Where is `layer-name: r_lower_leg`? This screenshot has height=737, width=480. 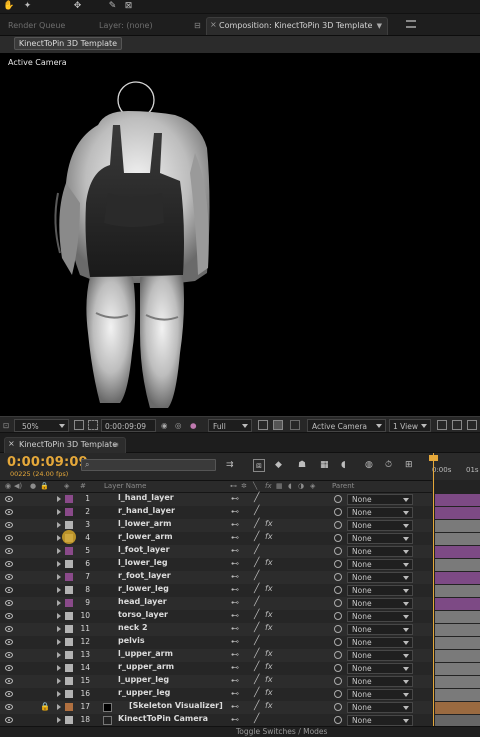
layer-name: r_lower_leg is located at coordinates (143, 588).